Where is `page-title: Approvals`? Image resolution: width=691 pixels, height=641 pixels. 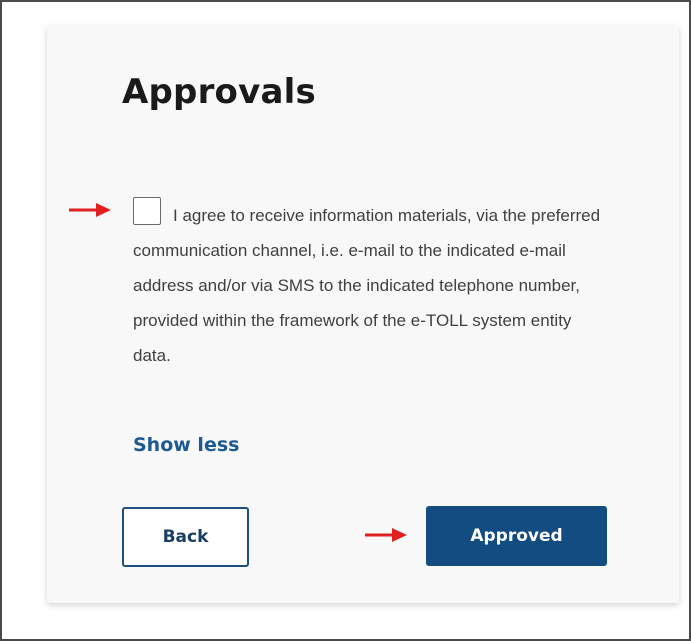 page-title: Approvals is located at coordinates (219, 92).